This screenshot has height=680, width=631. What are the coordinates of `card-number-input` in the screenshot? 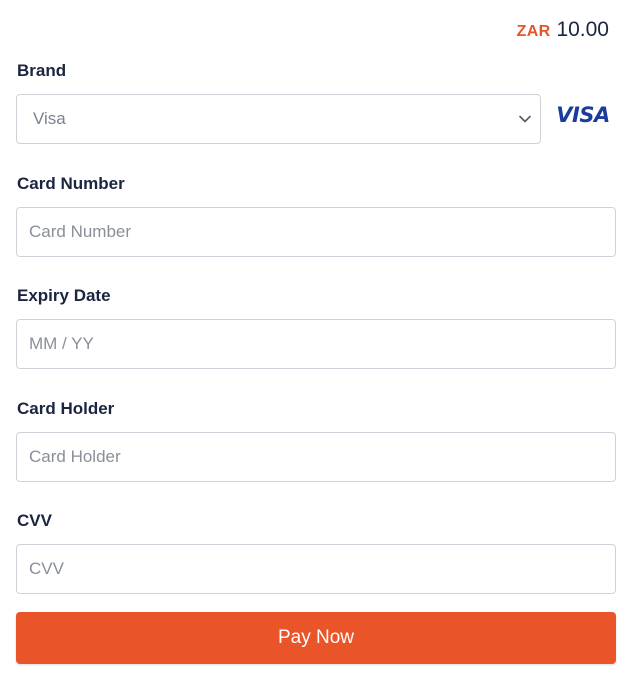 It's located at (316, 232).